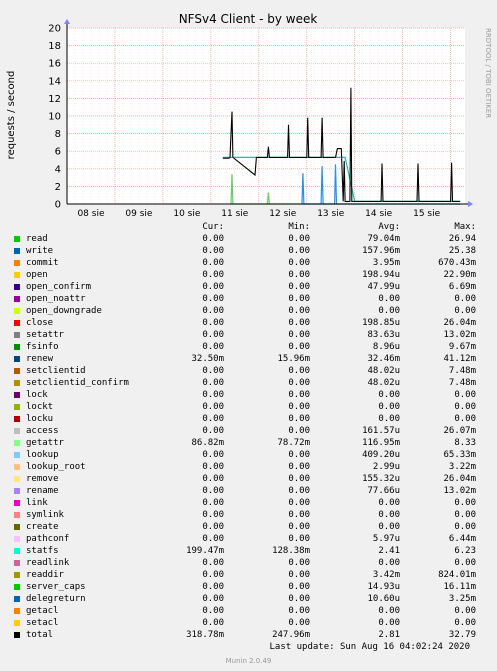 The height and width of the screenshot is (671, 497). Describe the element at coordinates (462, 371) in the screenshot. I see `legend-max: 7.48m` at that location.